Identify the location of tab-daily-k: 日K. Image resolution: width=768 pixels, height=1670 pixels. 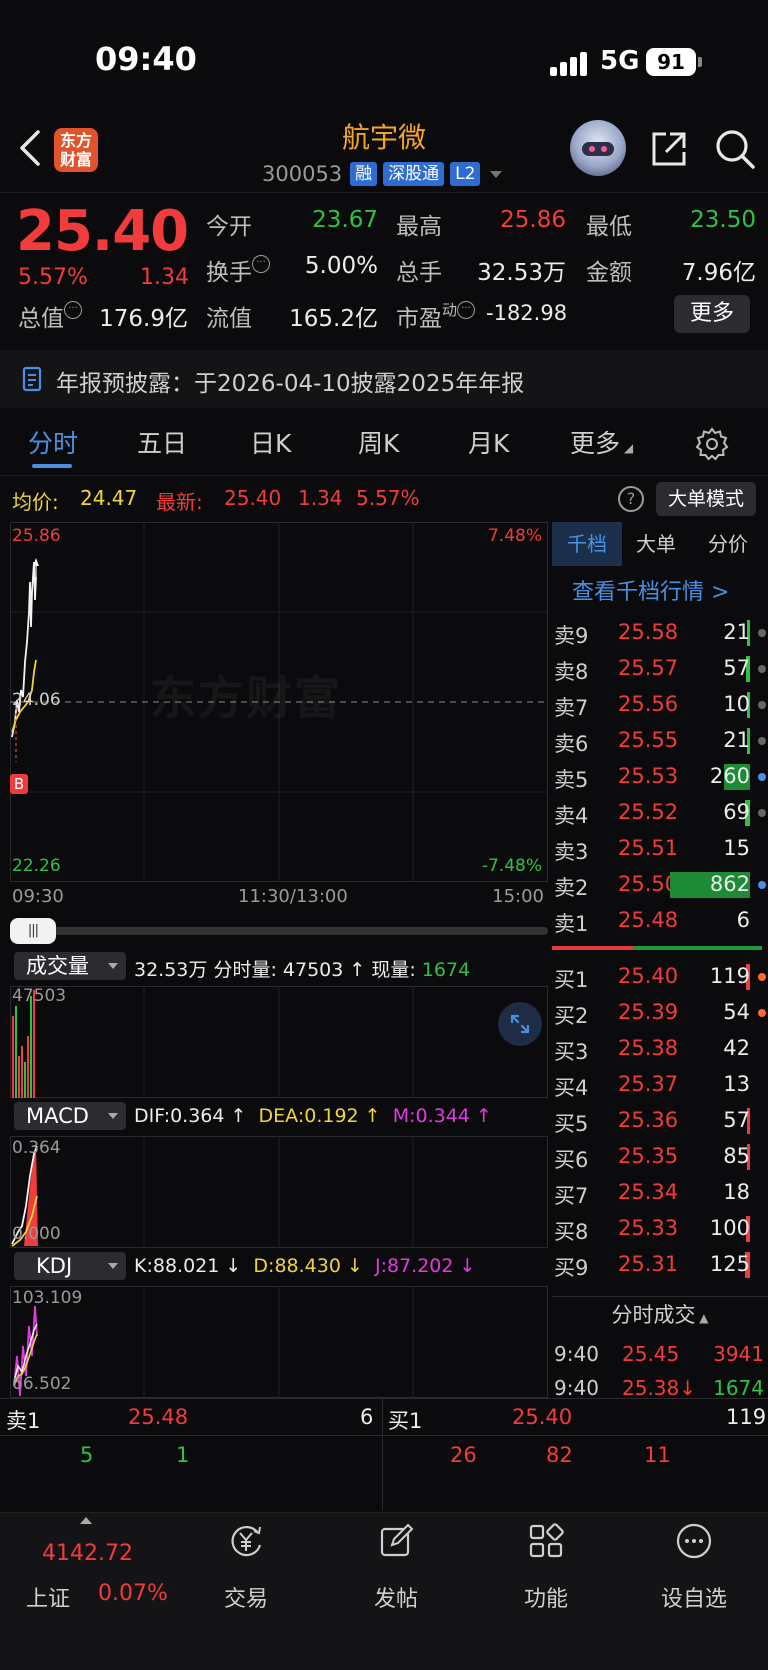
(270, 442).